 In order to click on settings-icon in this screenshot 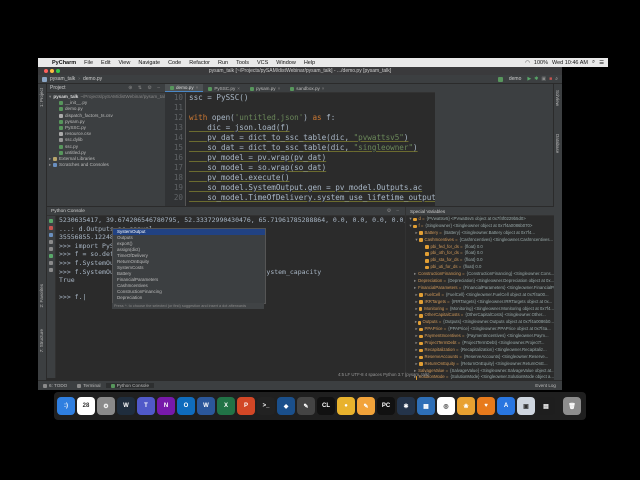, I will do `click(51, 242)`.